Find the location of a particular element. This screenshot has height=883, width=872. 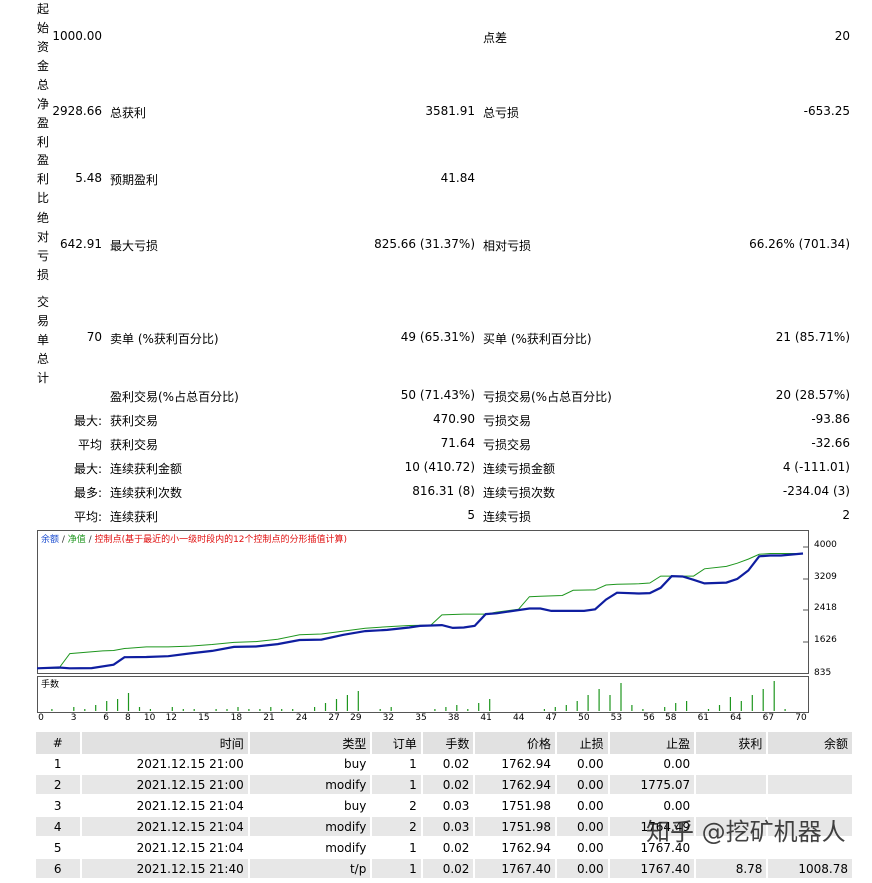

legend-sep-2: / is located at coordinates (90, 540).